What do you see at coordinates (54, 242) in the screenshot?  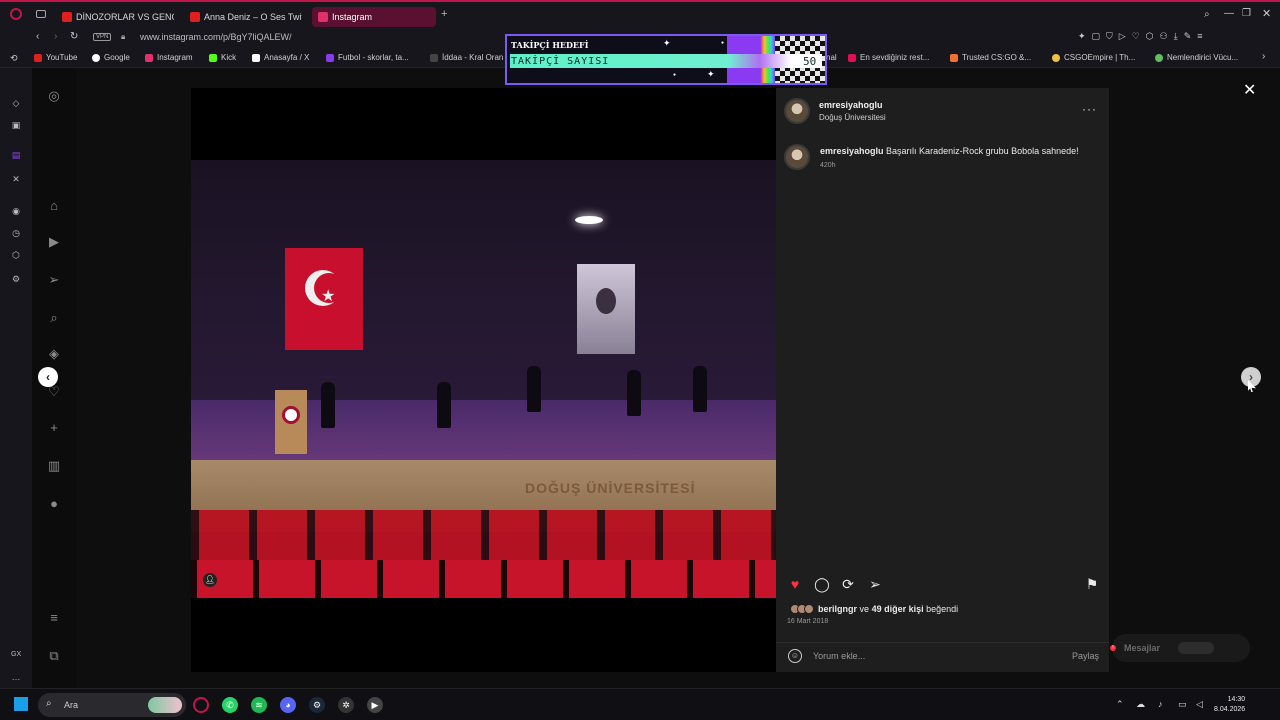 I see `reels-icon: ▶` at bounding box center [54, 242].